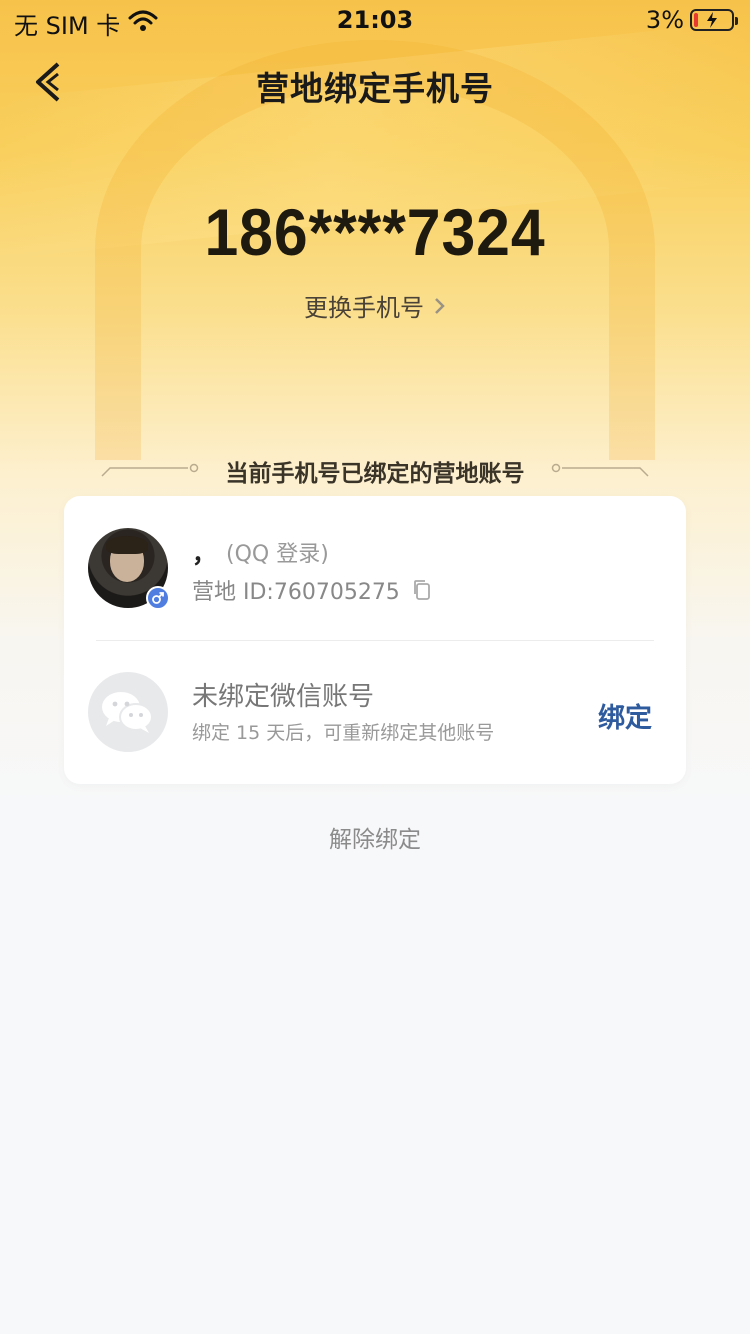 This screenshot has height=1334, width=750. What do you see at coordinates (600, 470) in the screenshot?
I see `section-decoration-right` at bounding box center [600, 470].